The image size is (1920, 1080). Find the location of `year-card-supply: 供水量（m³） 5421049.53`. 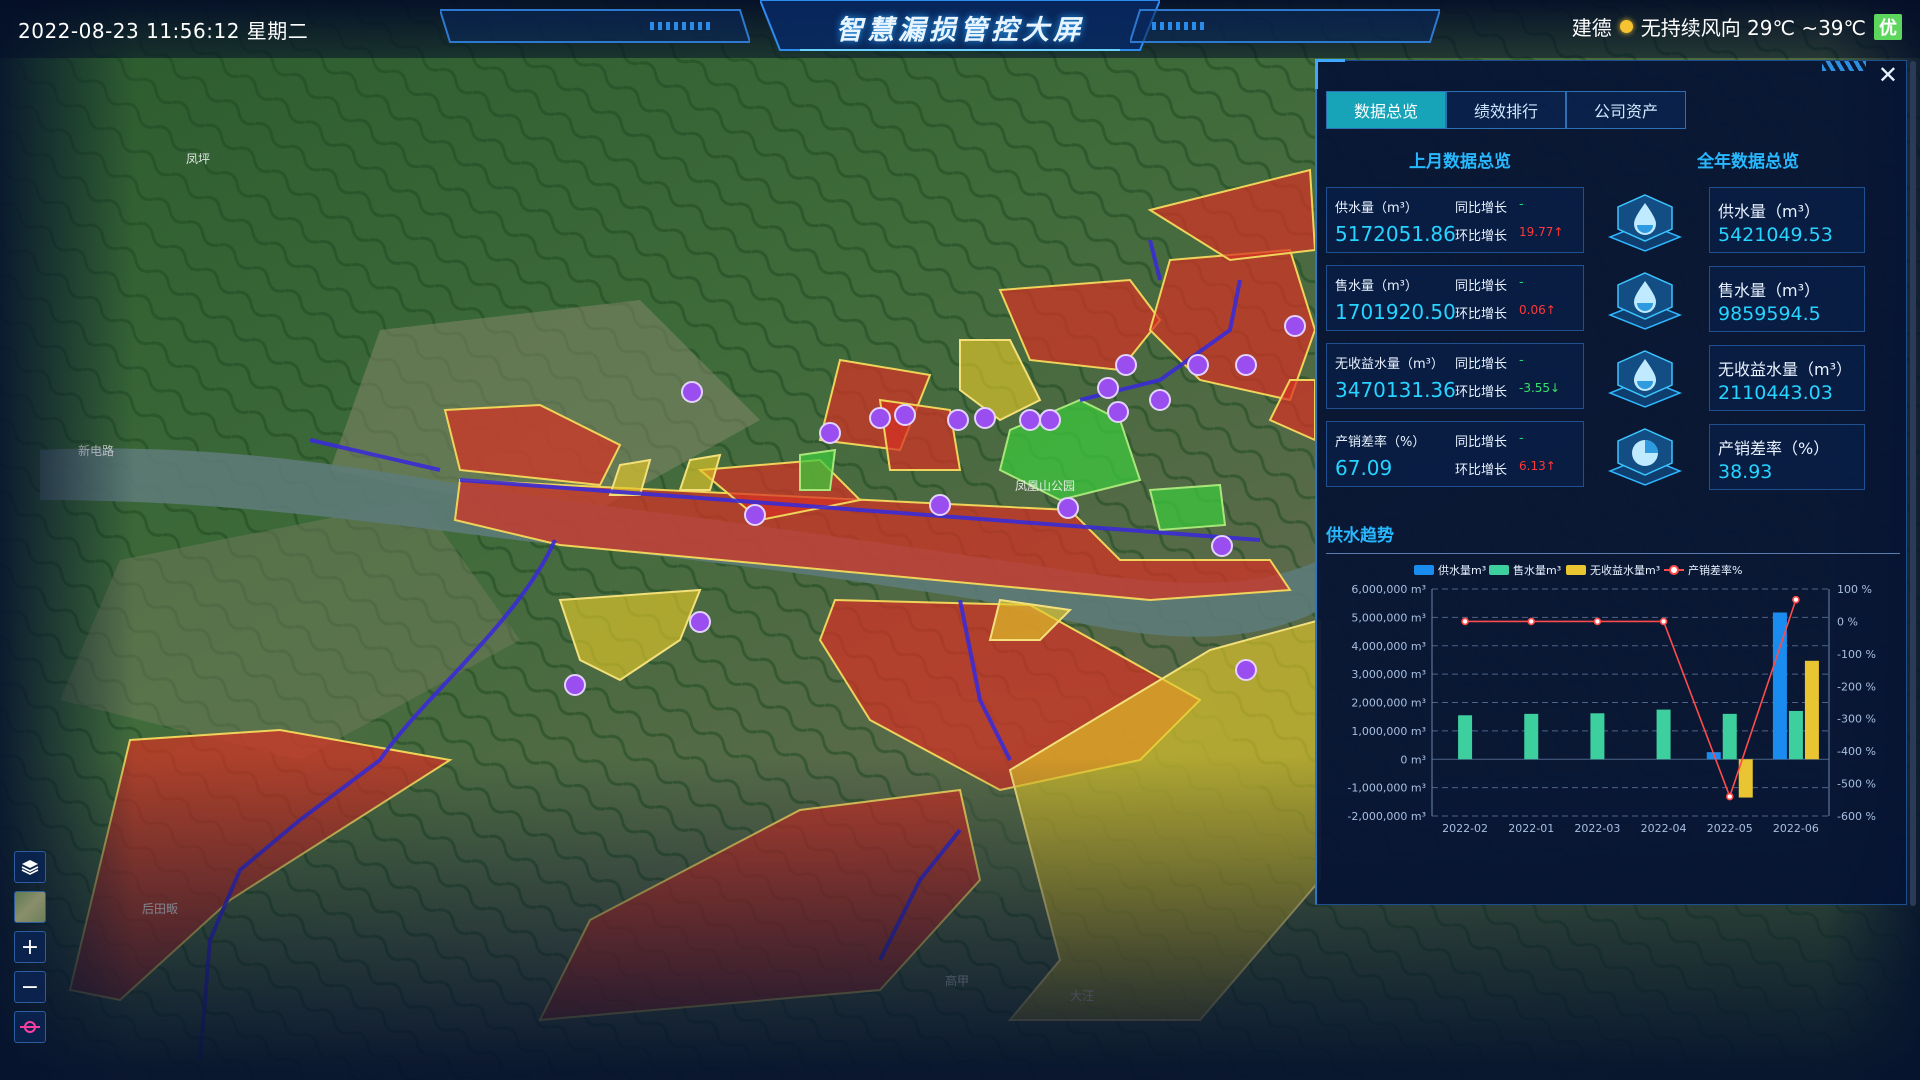

year-card-supply: 供水量（m³） 5421049.53 is located at coordinates (1787, 220).